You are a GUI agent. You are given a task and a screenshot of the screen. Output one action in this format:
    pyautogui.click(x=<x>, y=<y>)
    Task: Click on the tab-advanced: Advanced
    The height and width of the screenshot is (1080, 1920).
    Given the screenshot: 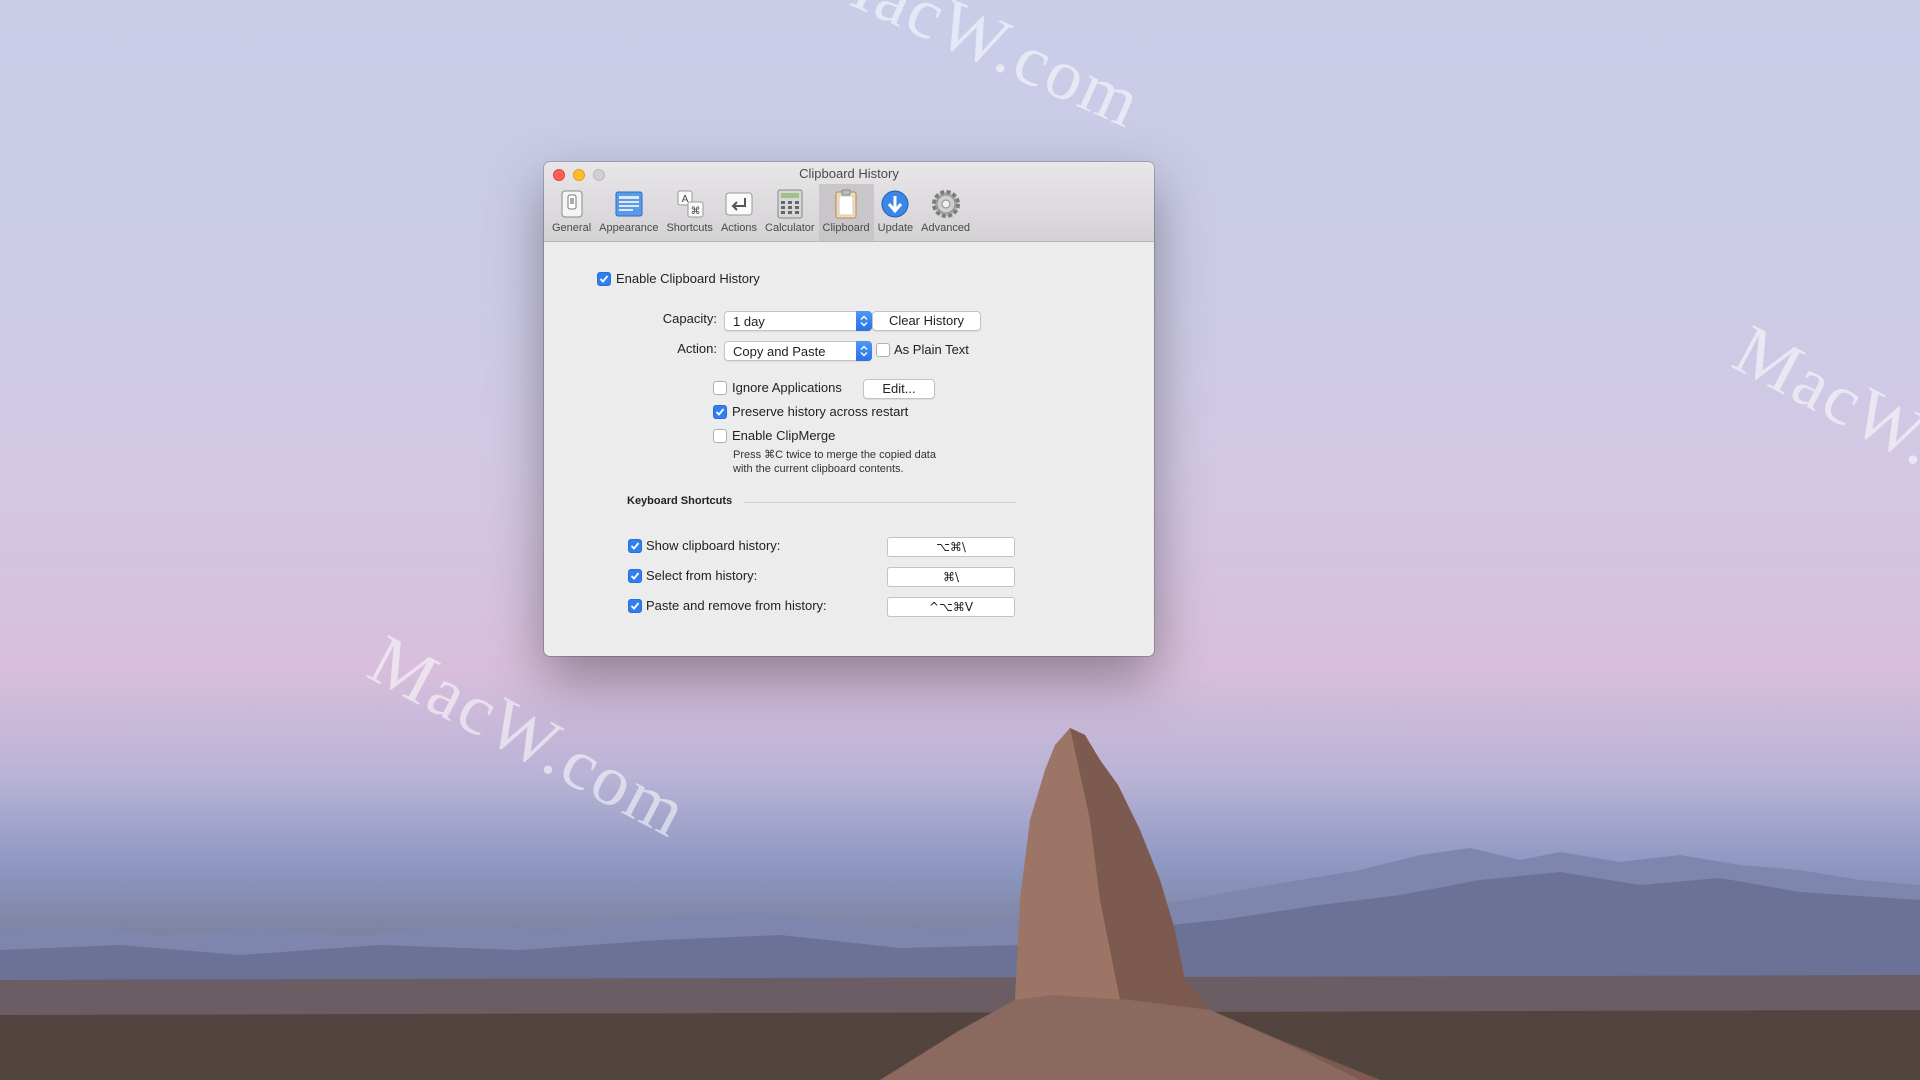 What is the action you would take?
    pyautogui.click(x=945, y=212)
    